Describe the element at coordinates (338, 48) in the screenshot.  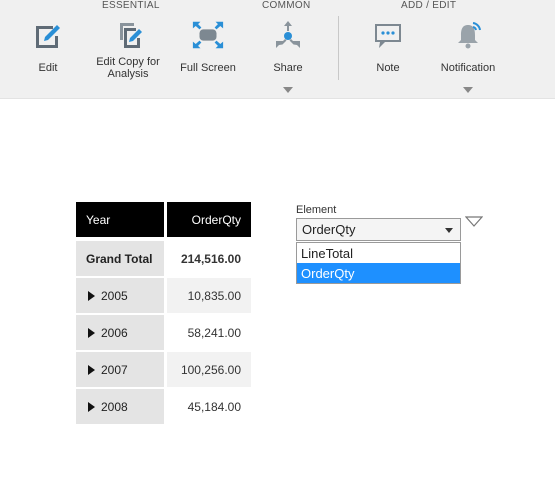
I see `toolbar-separator` at that location.